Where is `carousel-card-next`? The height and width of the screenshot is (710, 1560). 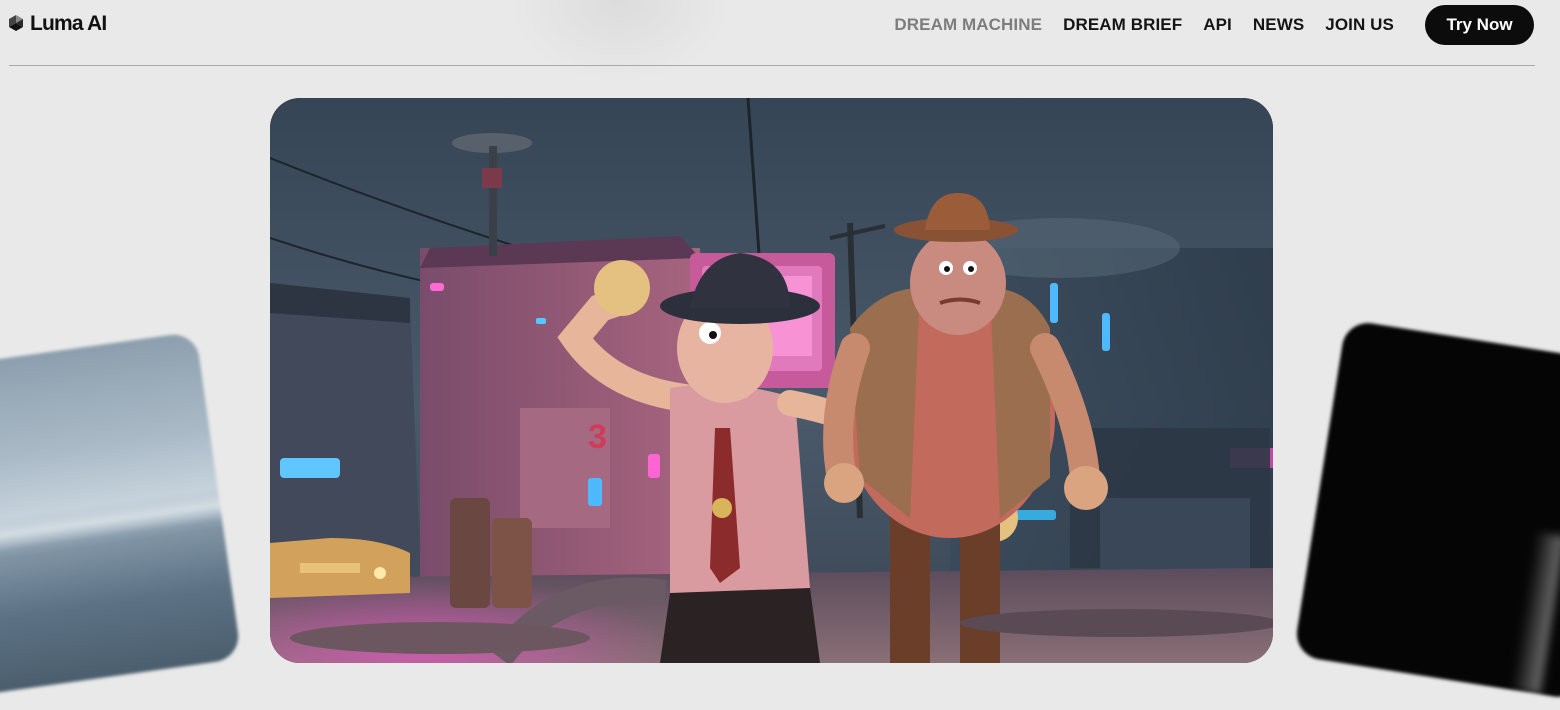
carousel-card-next is located at coordinates (1426, 510).